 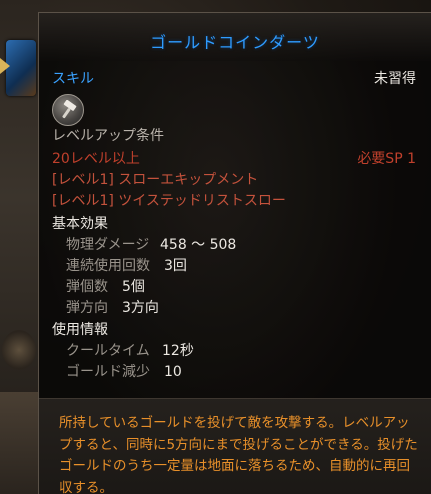 I want to click on skill-slot-icon, so click(x=21, y=68).